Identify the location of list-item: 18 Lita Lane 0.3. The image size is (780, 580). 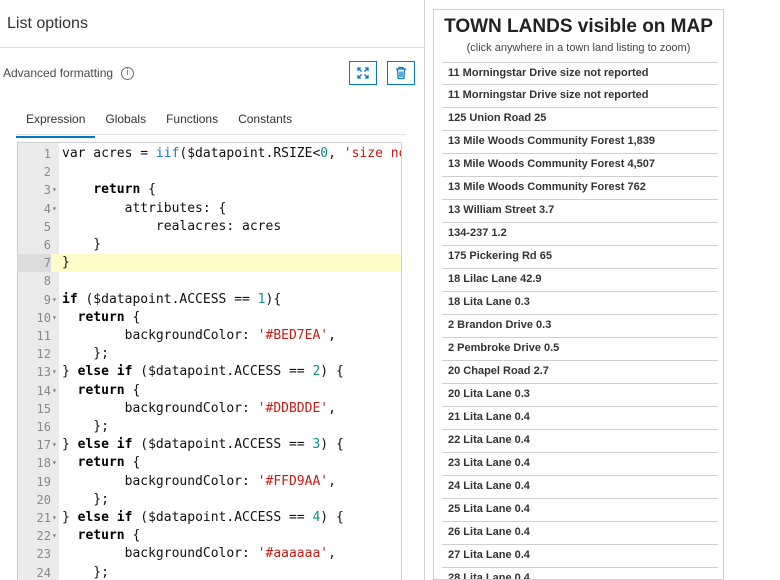
(580, 303).